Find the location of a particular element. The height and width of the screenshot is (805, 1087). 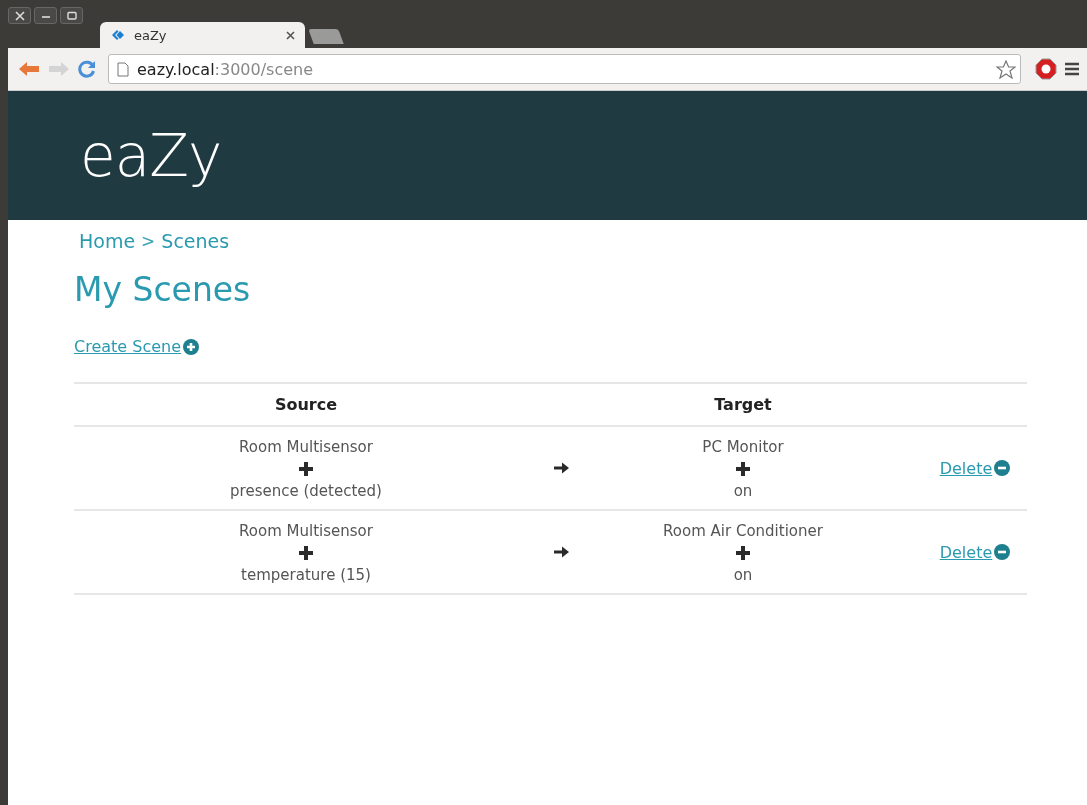

close-icon is located at coordinates (19, 15).